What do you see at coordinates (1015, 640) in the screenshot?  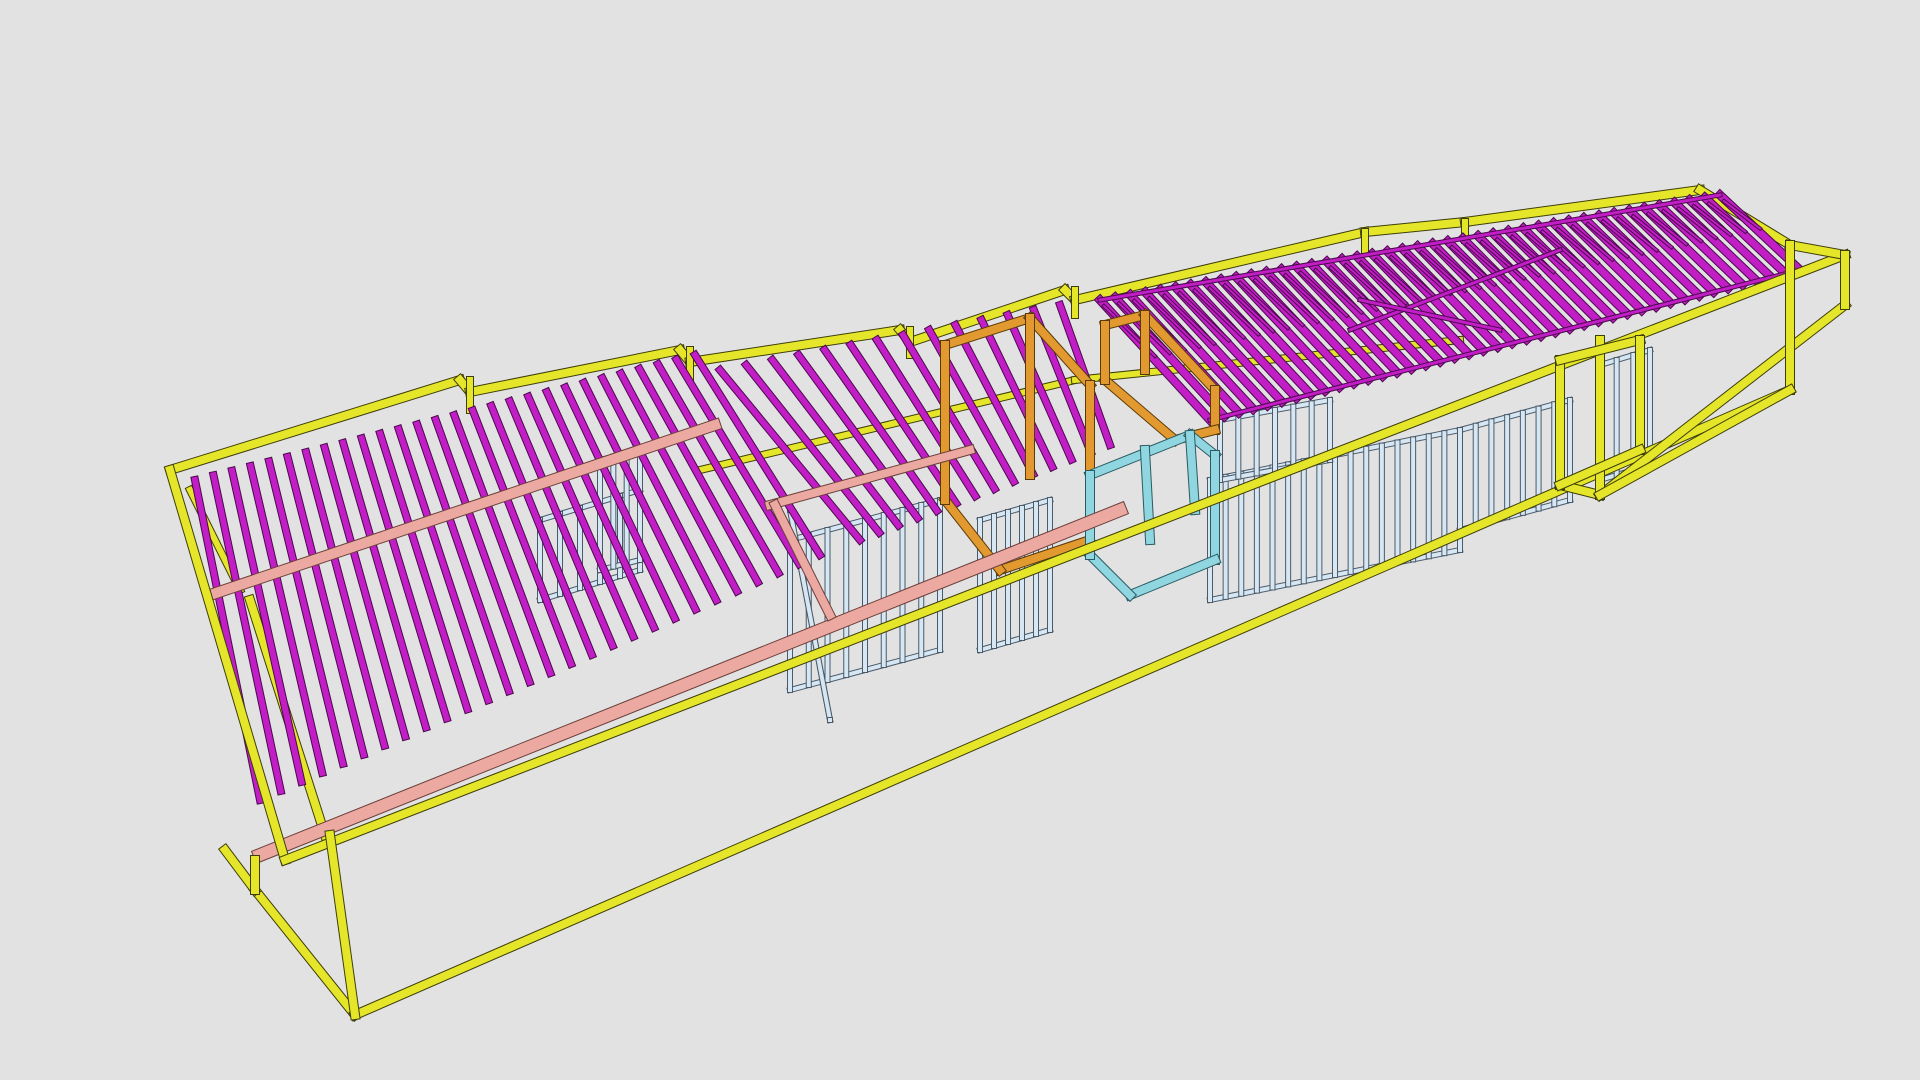 I see `wall-bottom-plate` at bounding box center [1015, 640].